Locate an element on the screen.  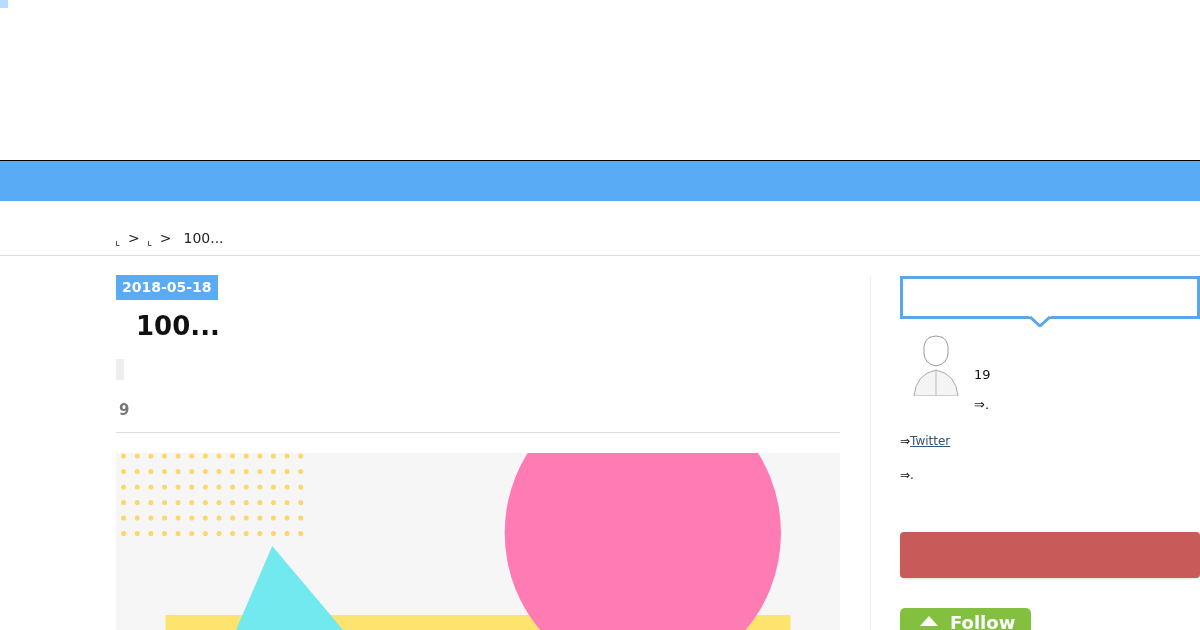
banner-button is located at coordinates (1050, 555).